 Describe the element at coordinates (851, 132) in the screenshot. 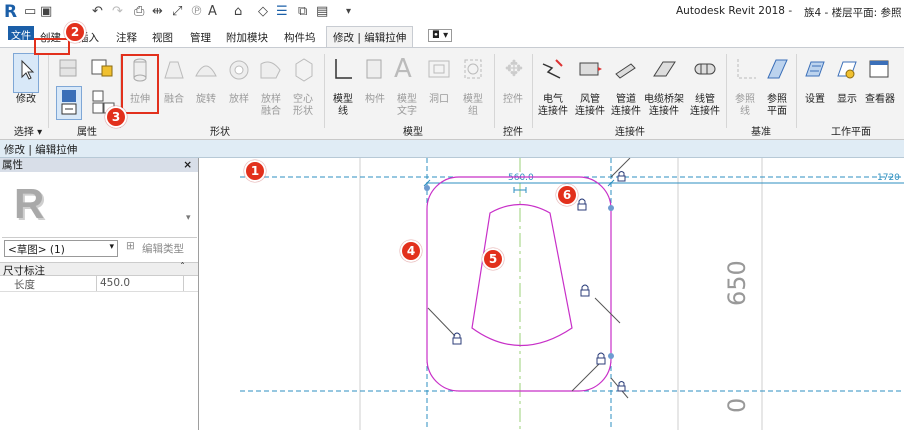

I see `workplane-panel-label: 工作平面` at that location.